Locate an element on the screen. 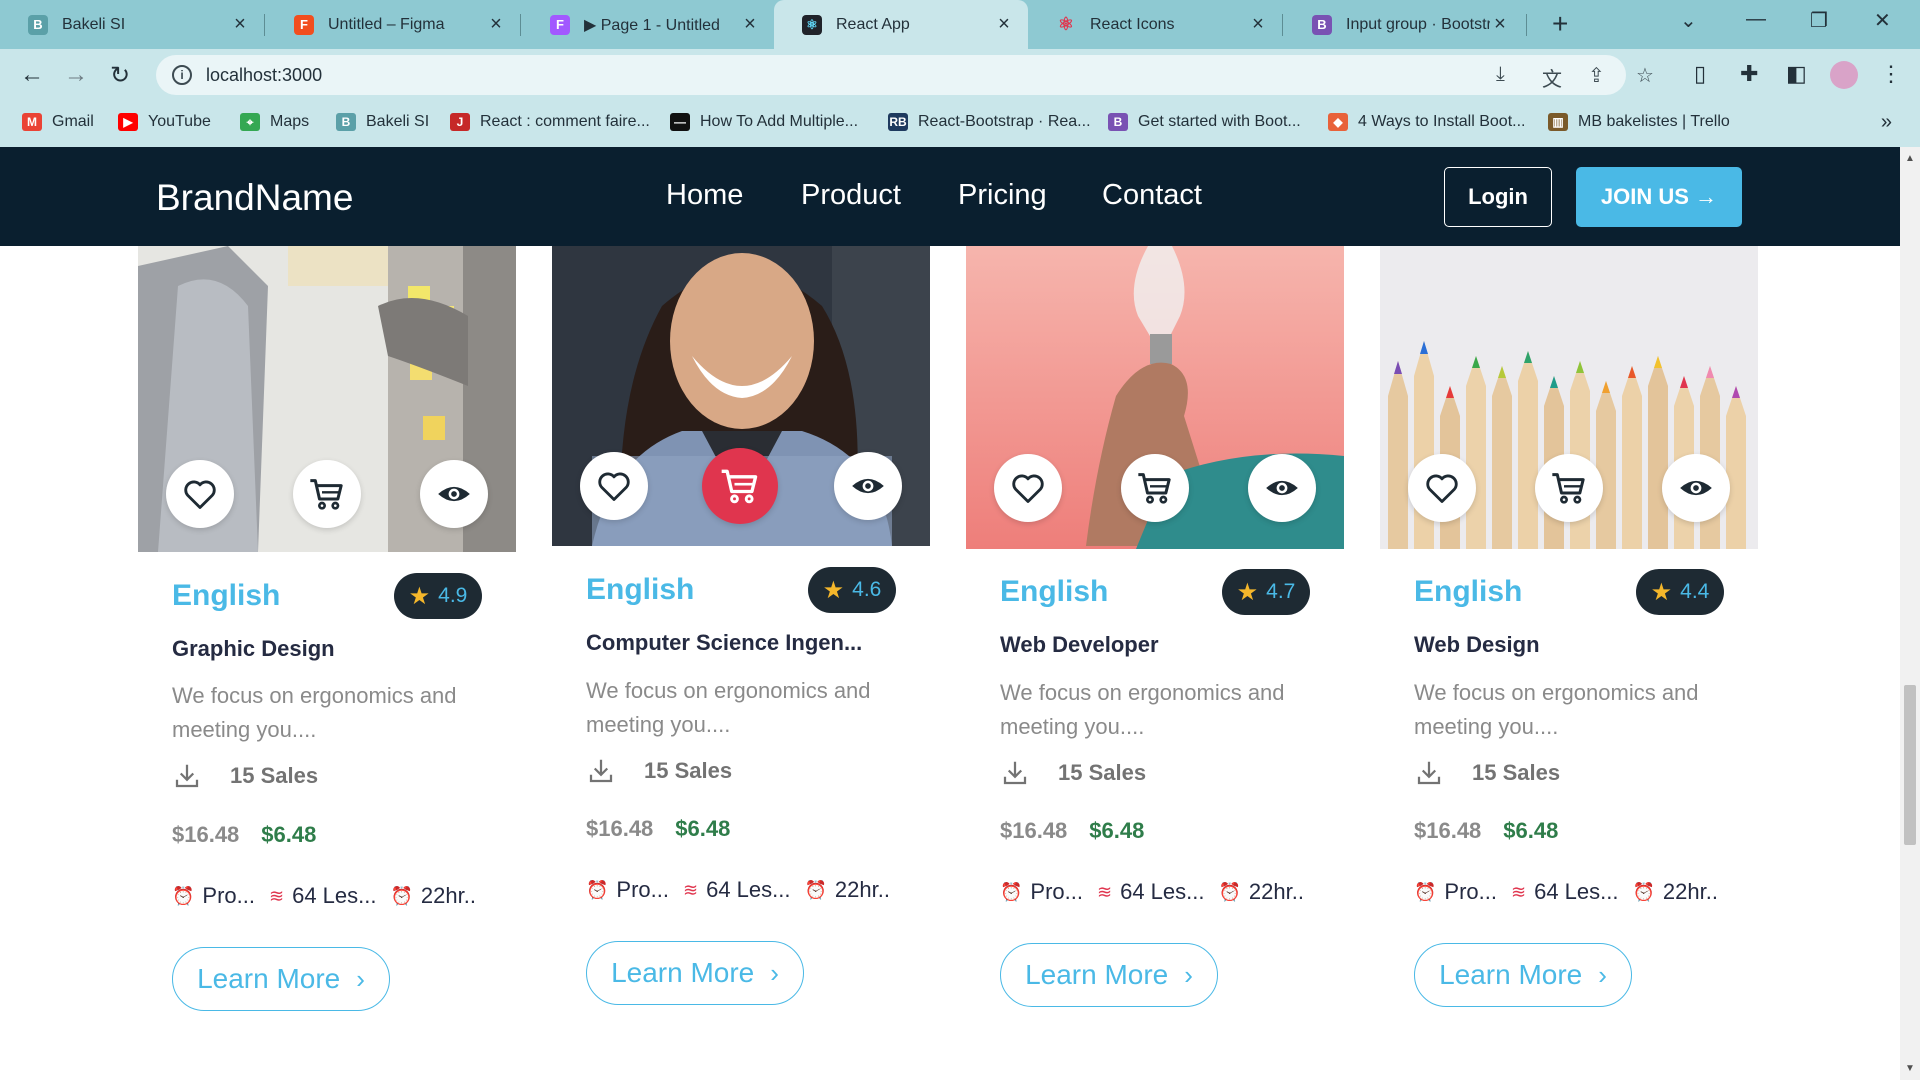 The height and width of the screenshot is (1080, 1920). sales-text: 15 Sales is located at coordinates (1102, 772).